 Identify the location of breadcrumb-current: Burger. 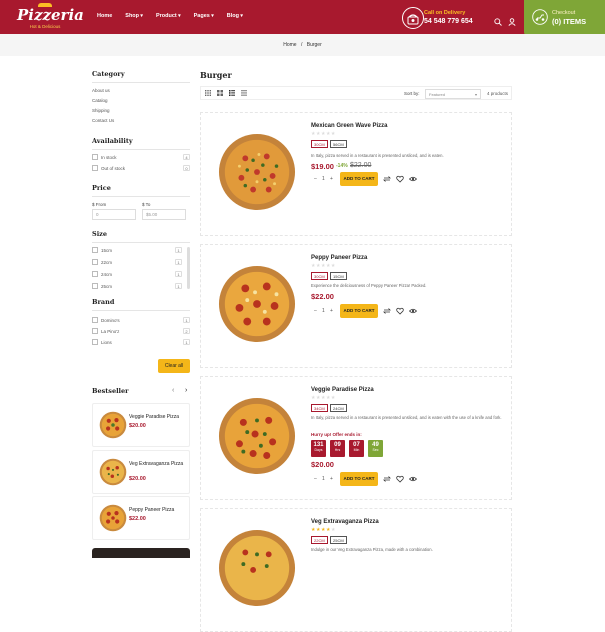
(314, 45).